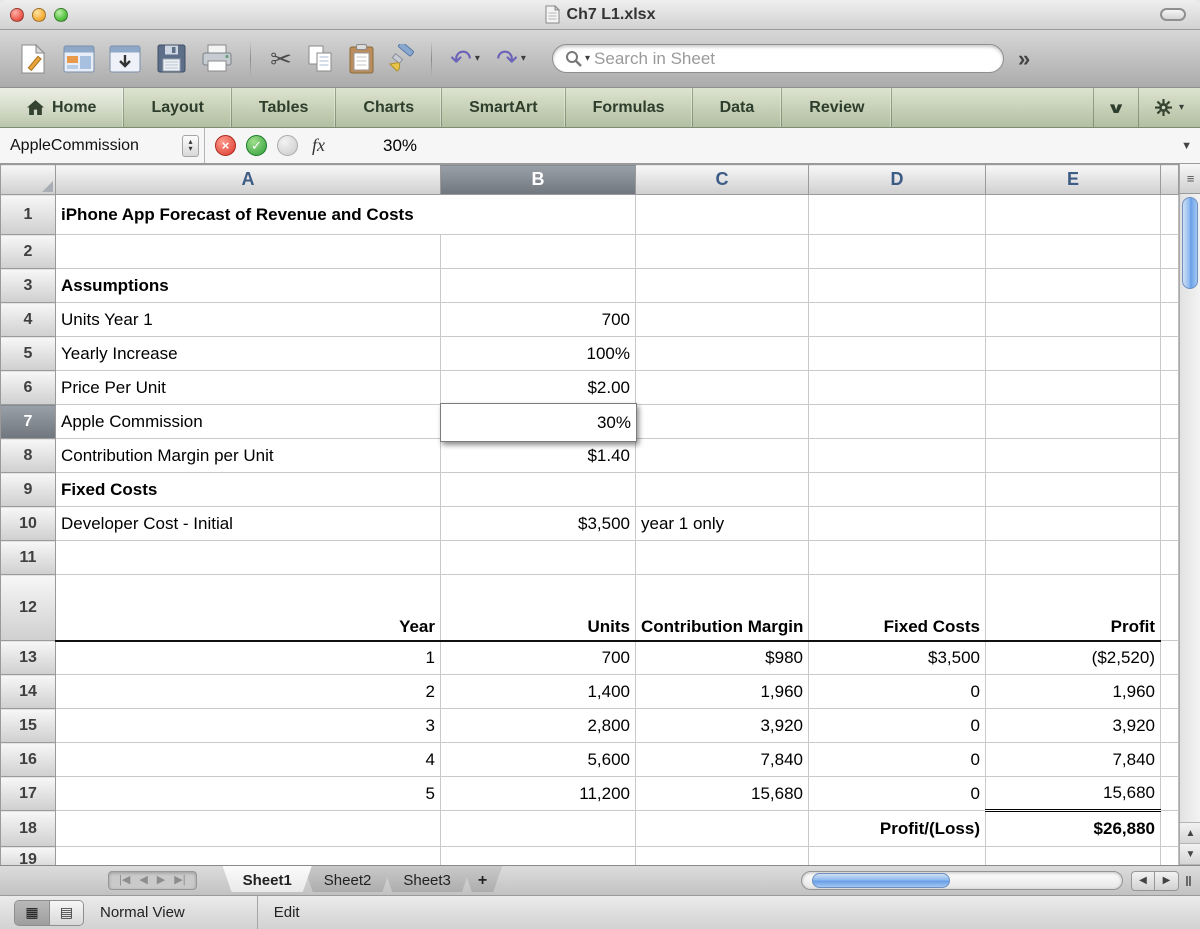 This screenshot has width=1200, height=929. I want to click on normal-view-button, so click(32, 912).